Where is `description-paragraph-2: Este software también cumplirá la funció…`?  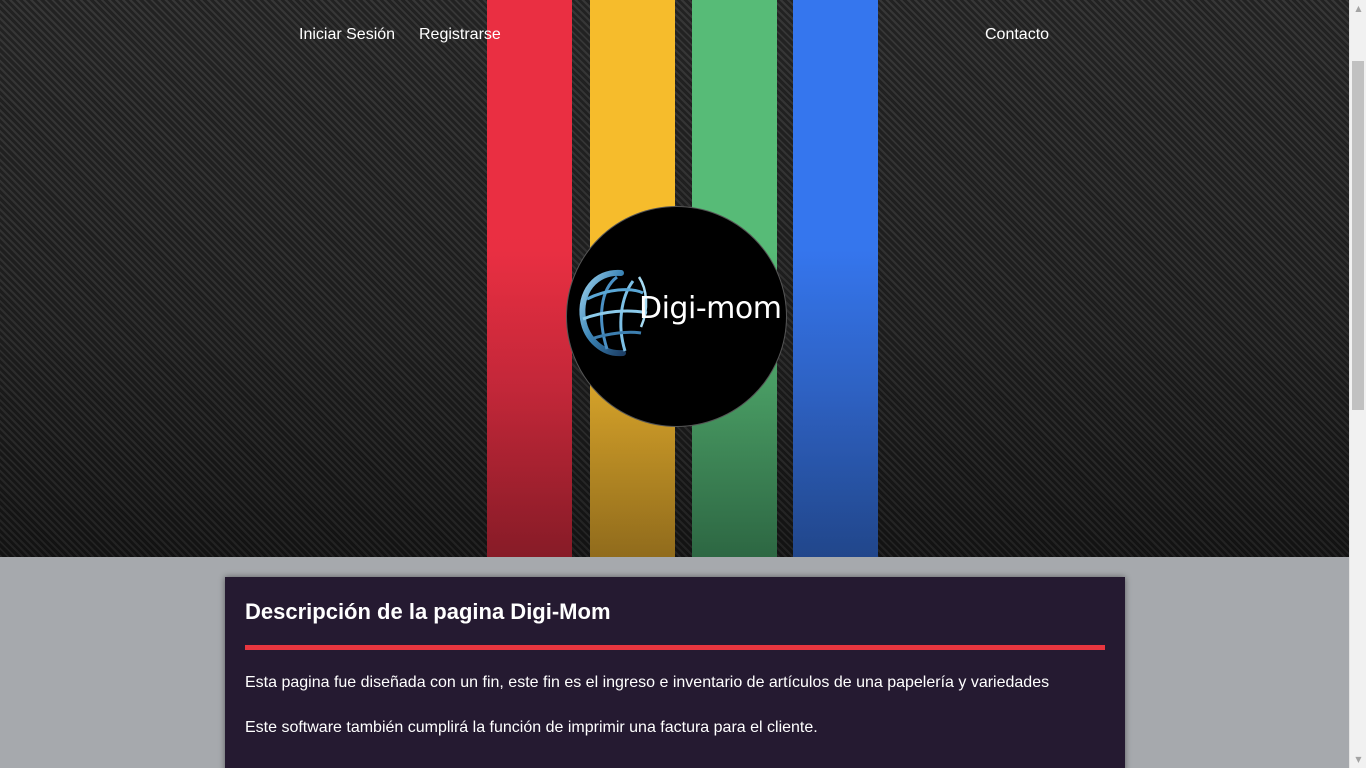 description-paragraph-2: Este software también cumplirá la funció… is located at coordinates (531, 727).